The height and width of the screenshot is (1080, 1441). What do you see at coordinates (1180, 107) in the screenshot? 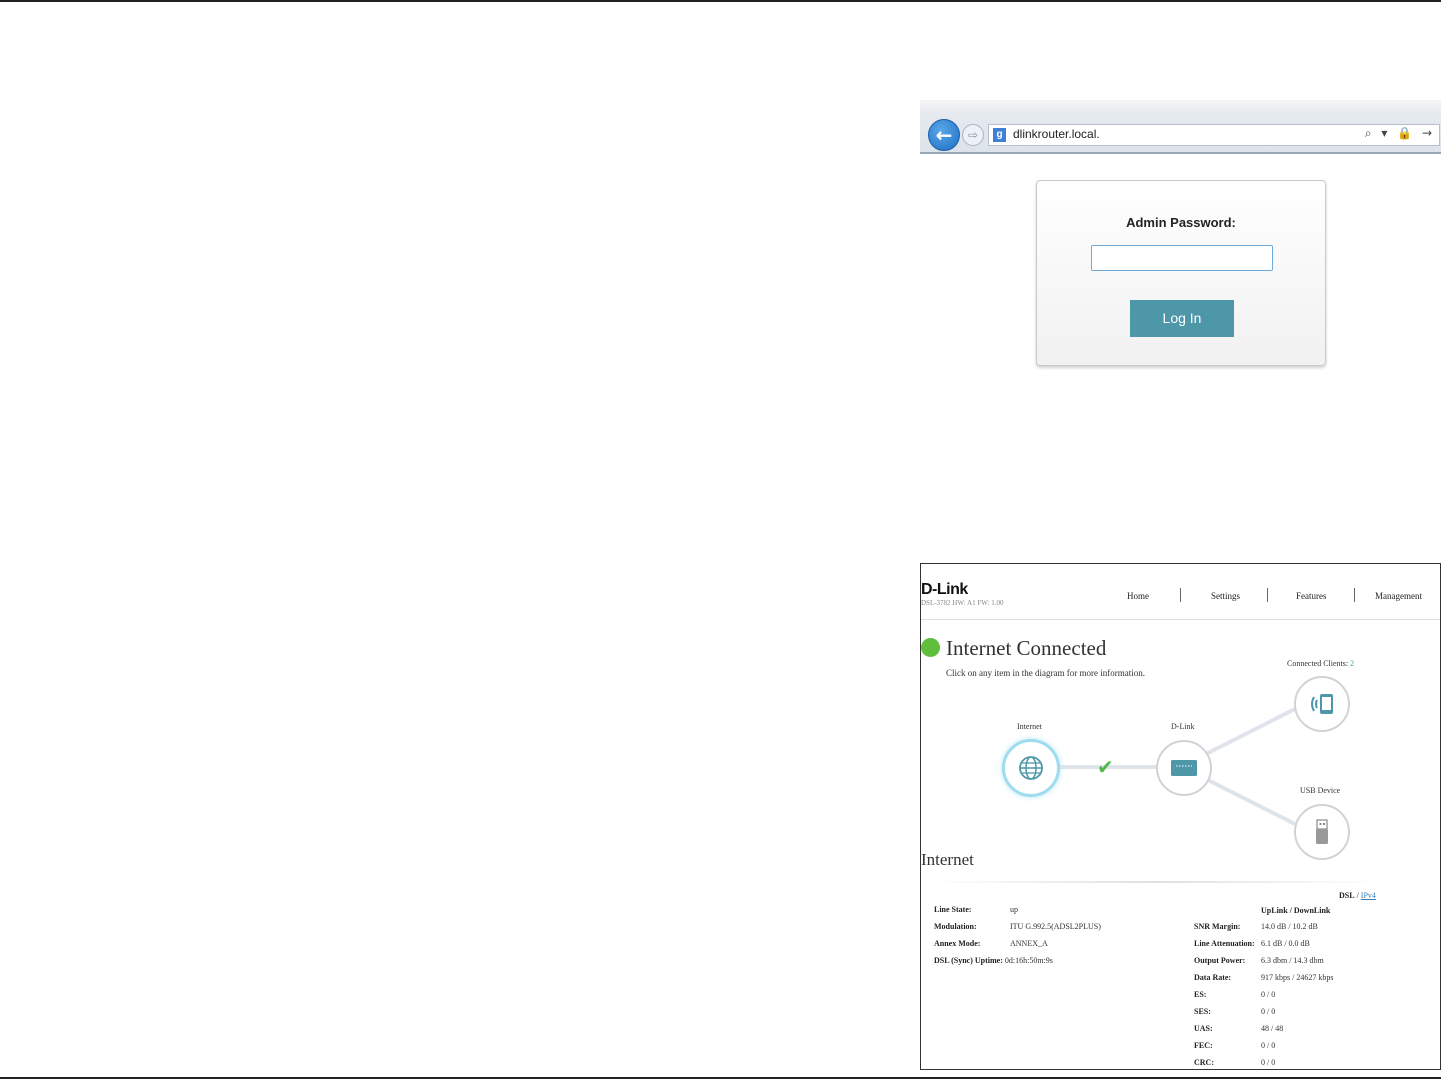
I see `browser-tabstrip` at bounding box center [1180, 107].